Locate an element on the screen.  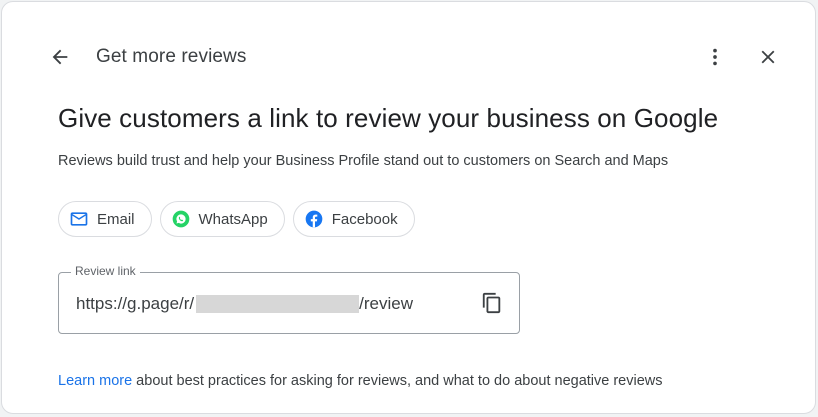
review-link-suffix: /review is located at coordinates (386, 303).